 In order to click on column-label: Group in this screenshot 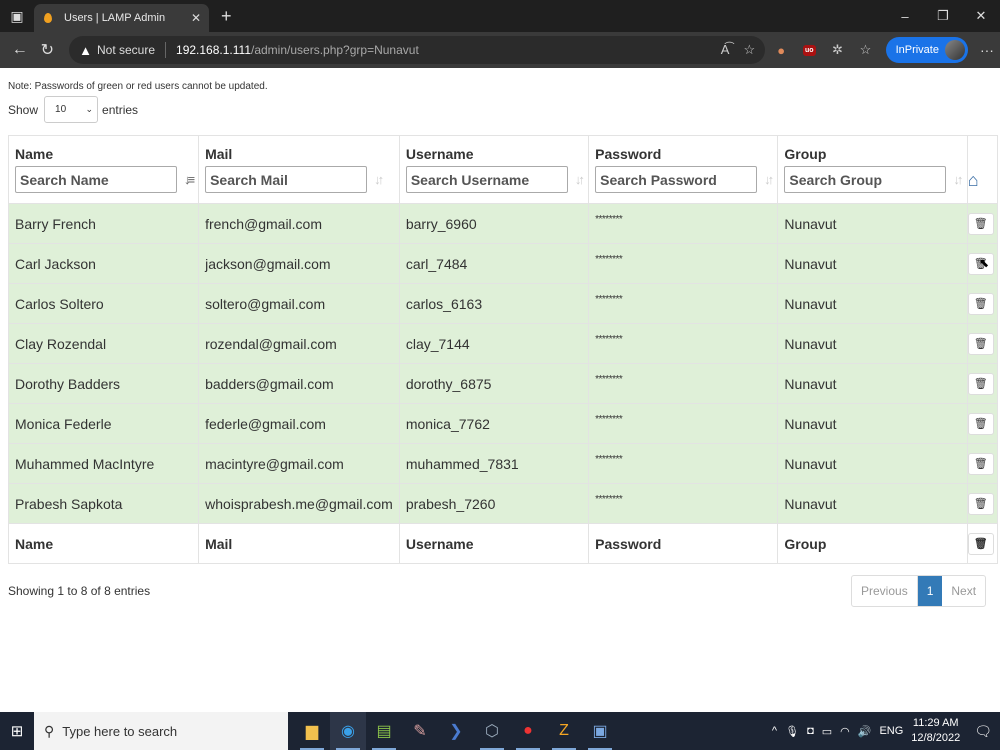, I will do `click(805, 154)`.